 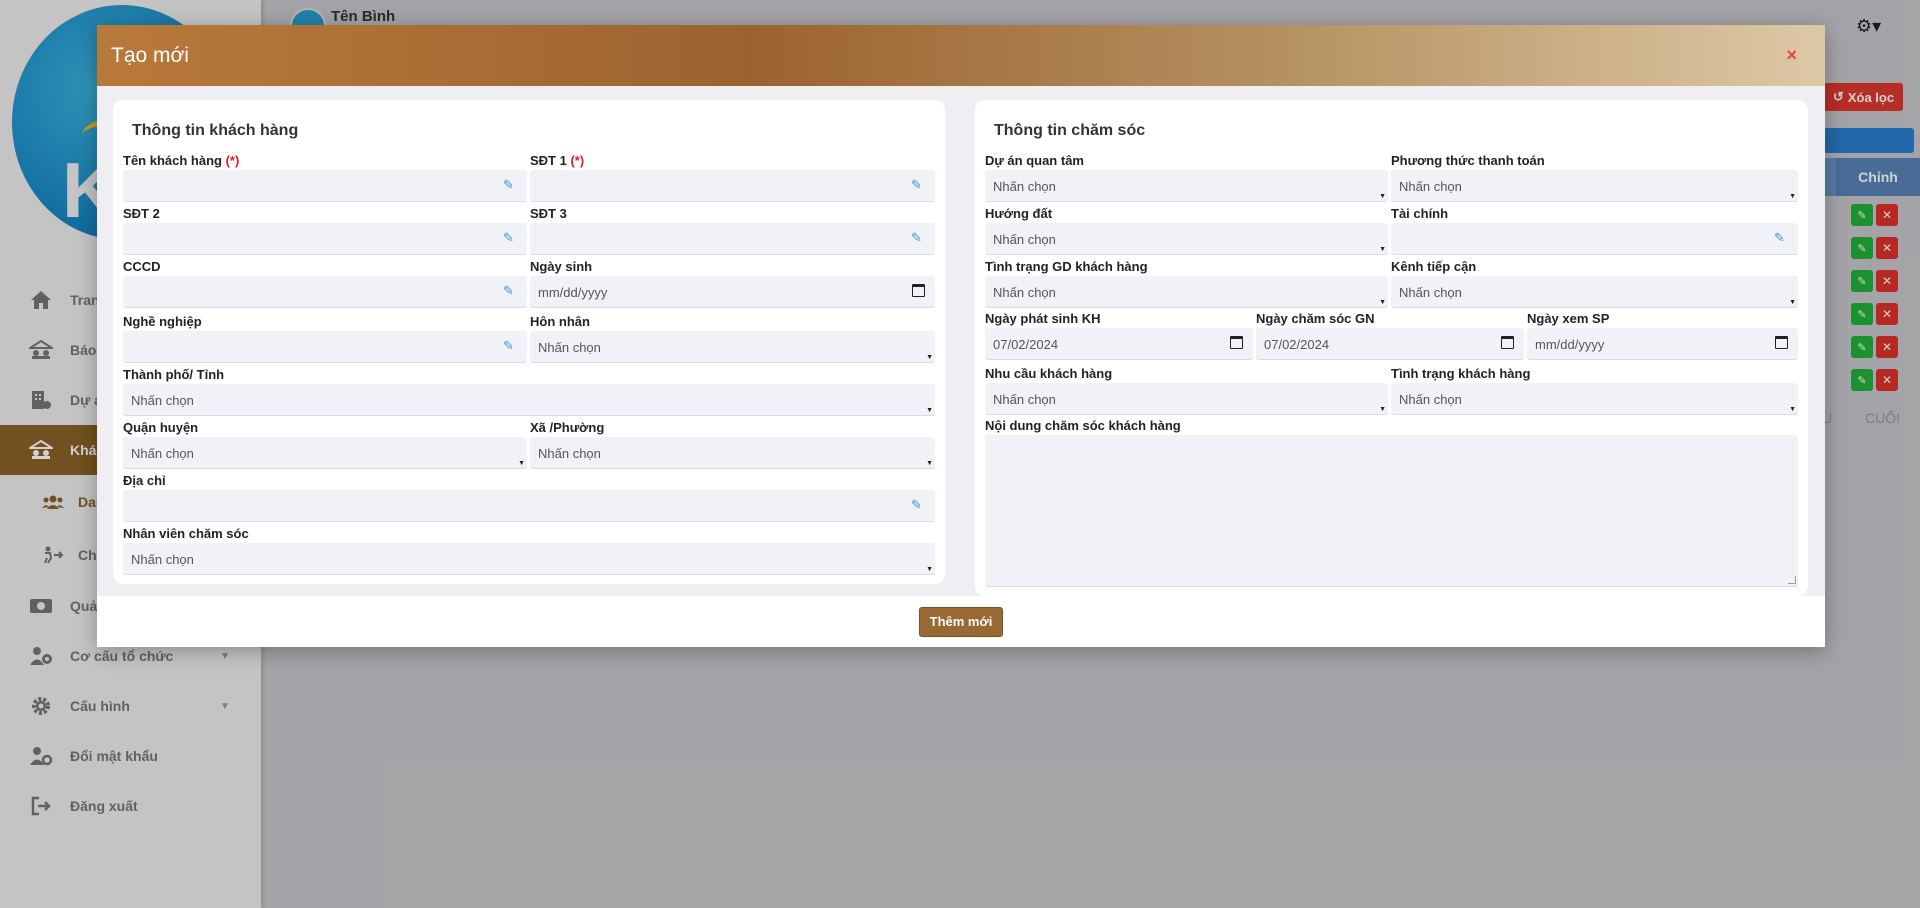 I want to click on needs-label: Nhu cầu khách hàng, so click(x=1049, y=373).